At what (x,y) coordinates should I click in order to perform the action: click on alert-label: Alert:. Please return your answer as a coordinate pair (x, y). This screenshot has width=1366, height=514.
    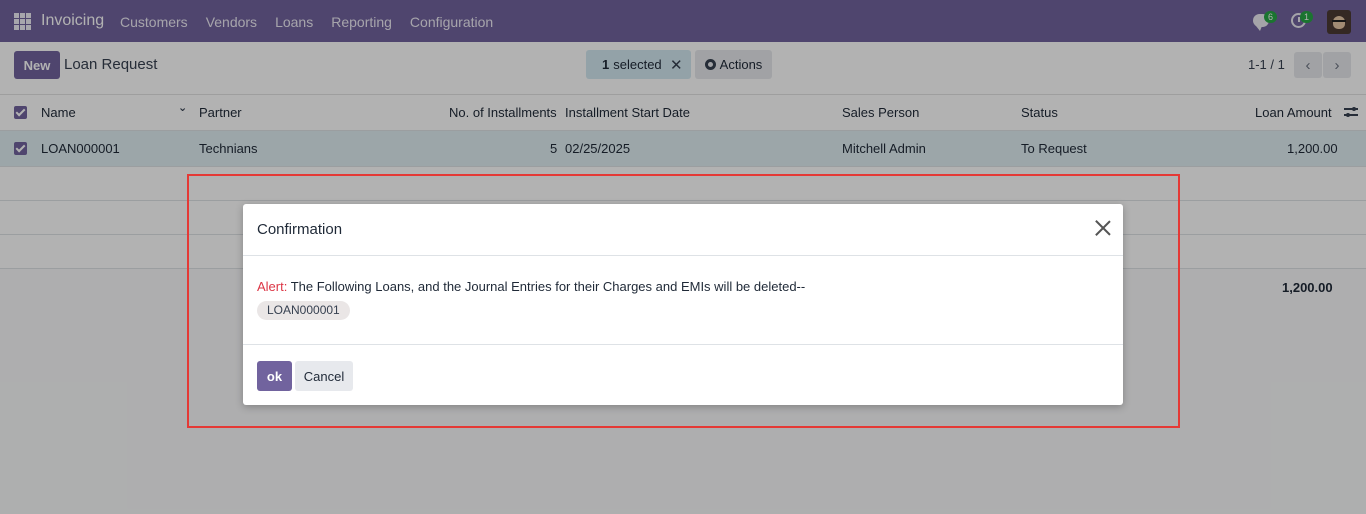
    Looking at the image, I should click on (272, 286).